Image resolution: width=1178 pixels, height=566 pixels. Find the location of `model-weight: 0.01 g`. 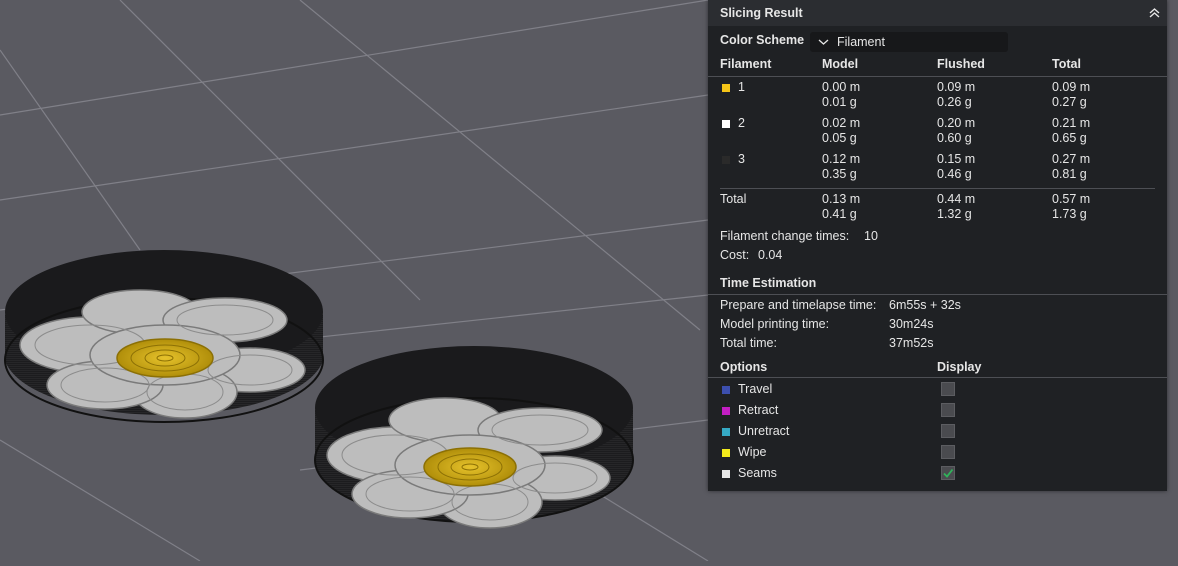

model-weight: 0.01 g is located at coordinates (839, 102).